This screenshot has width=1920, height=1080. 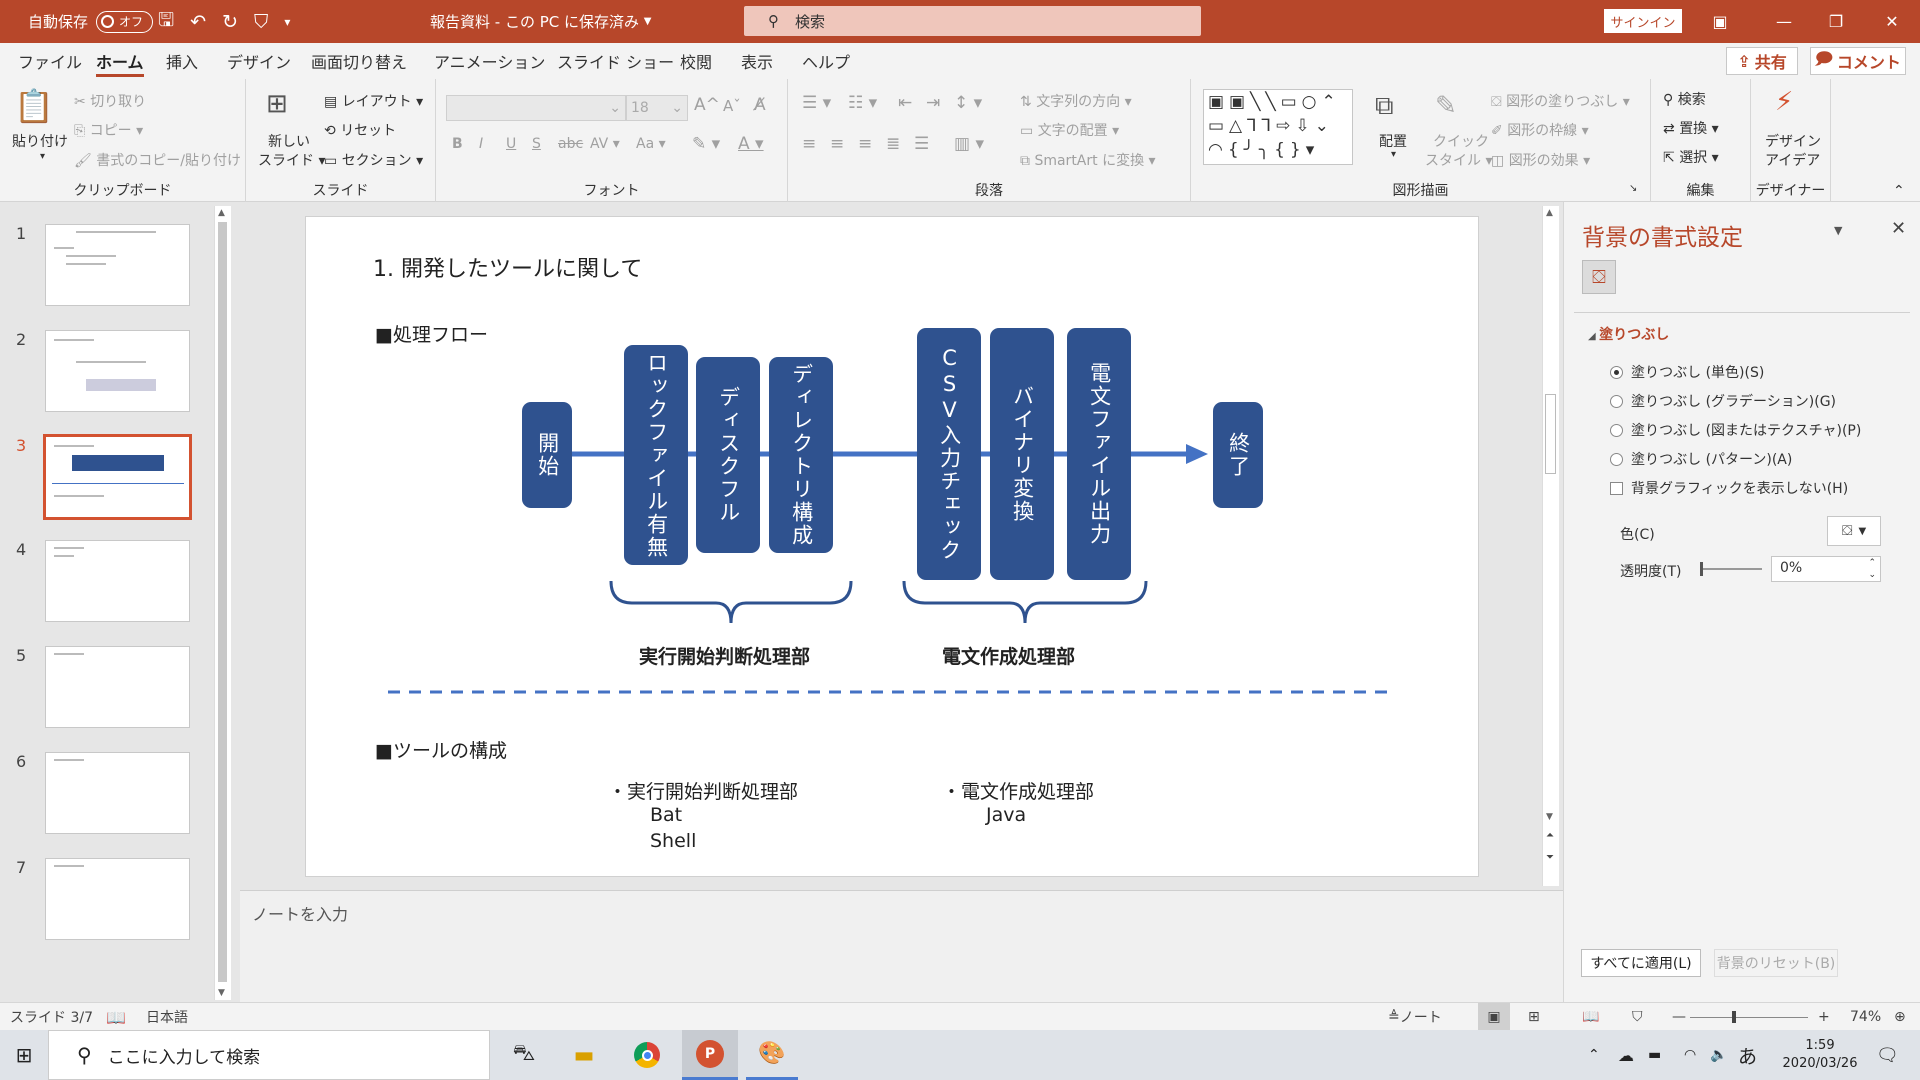 I want to click on maximize-icon: ❐, so click(x=1836, y=21).